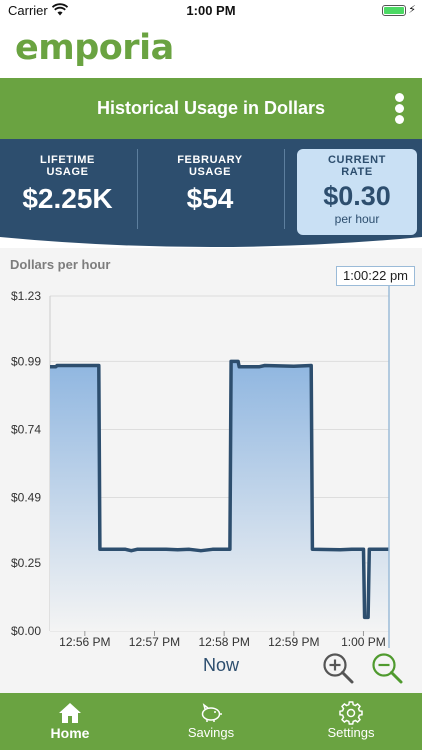 The width and height of the screenshot is (422, 750). I want to click on y-tick-label: $0.74, so click(26, 429).